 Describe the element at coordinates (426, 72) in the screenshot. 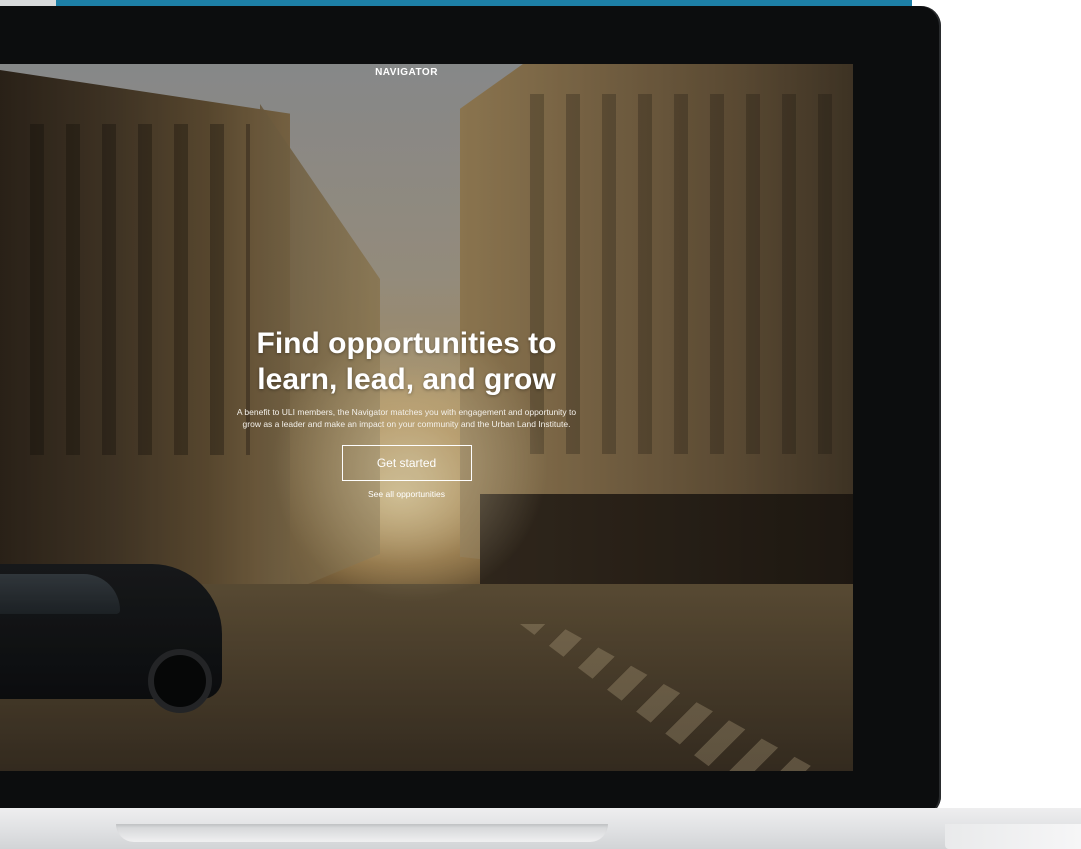

I see `navigator-logo: NAVIGATOR` at that location.